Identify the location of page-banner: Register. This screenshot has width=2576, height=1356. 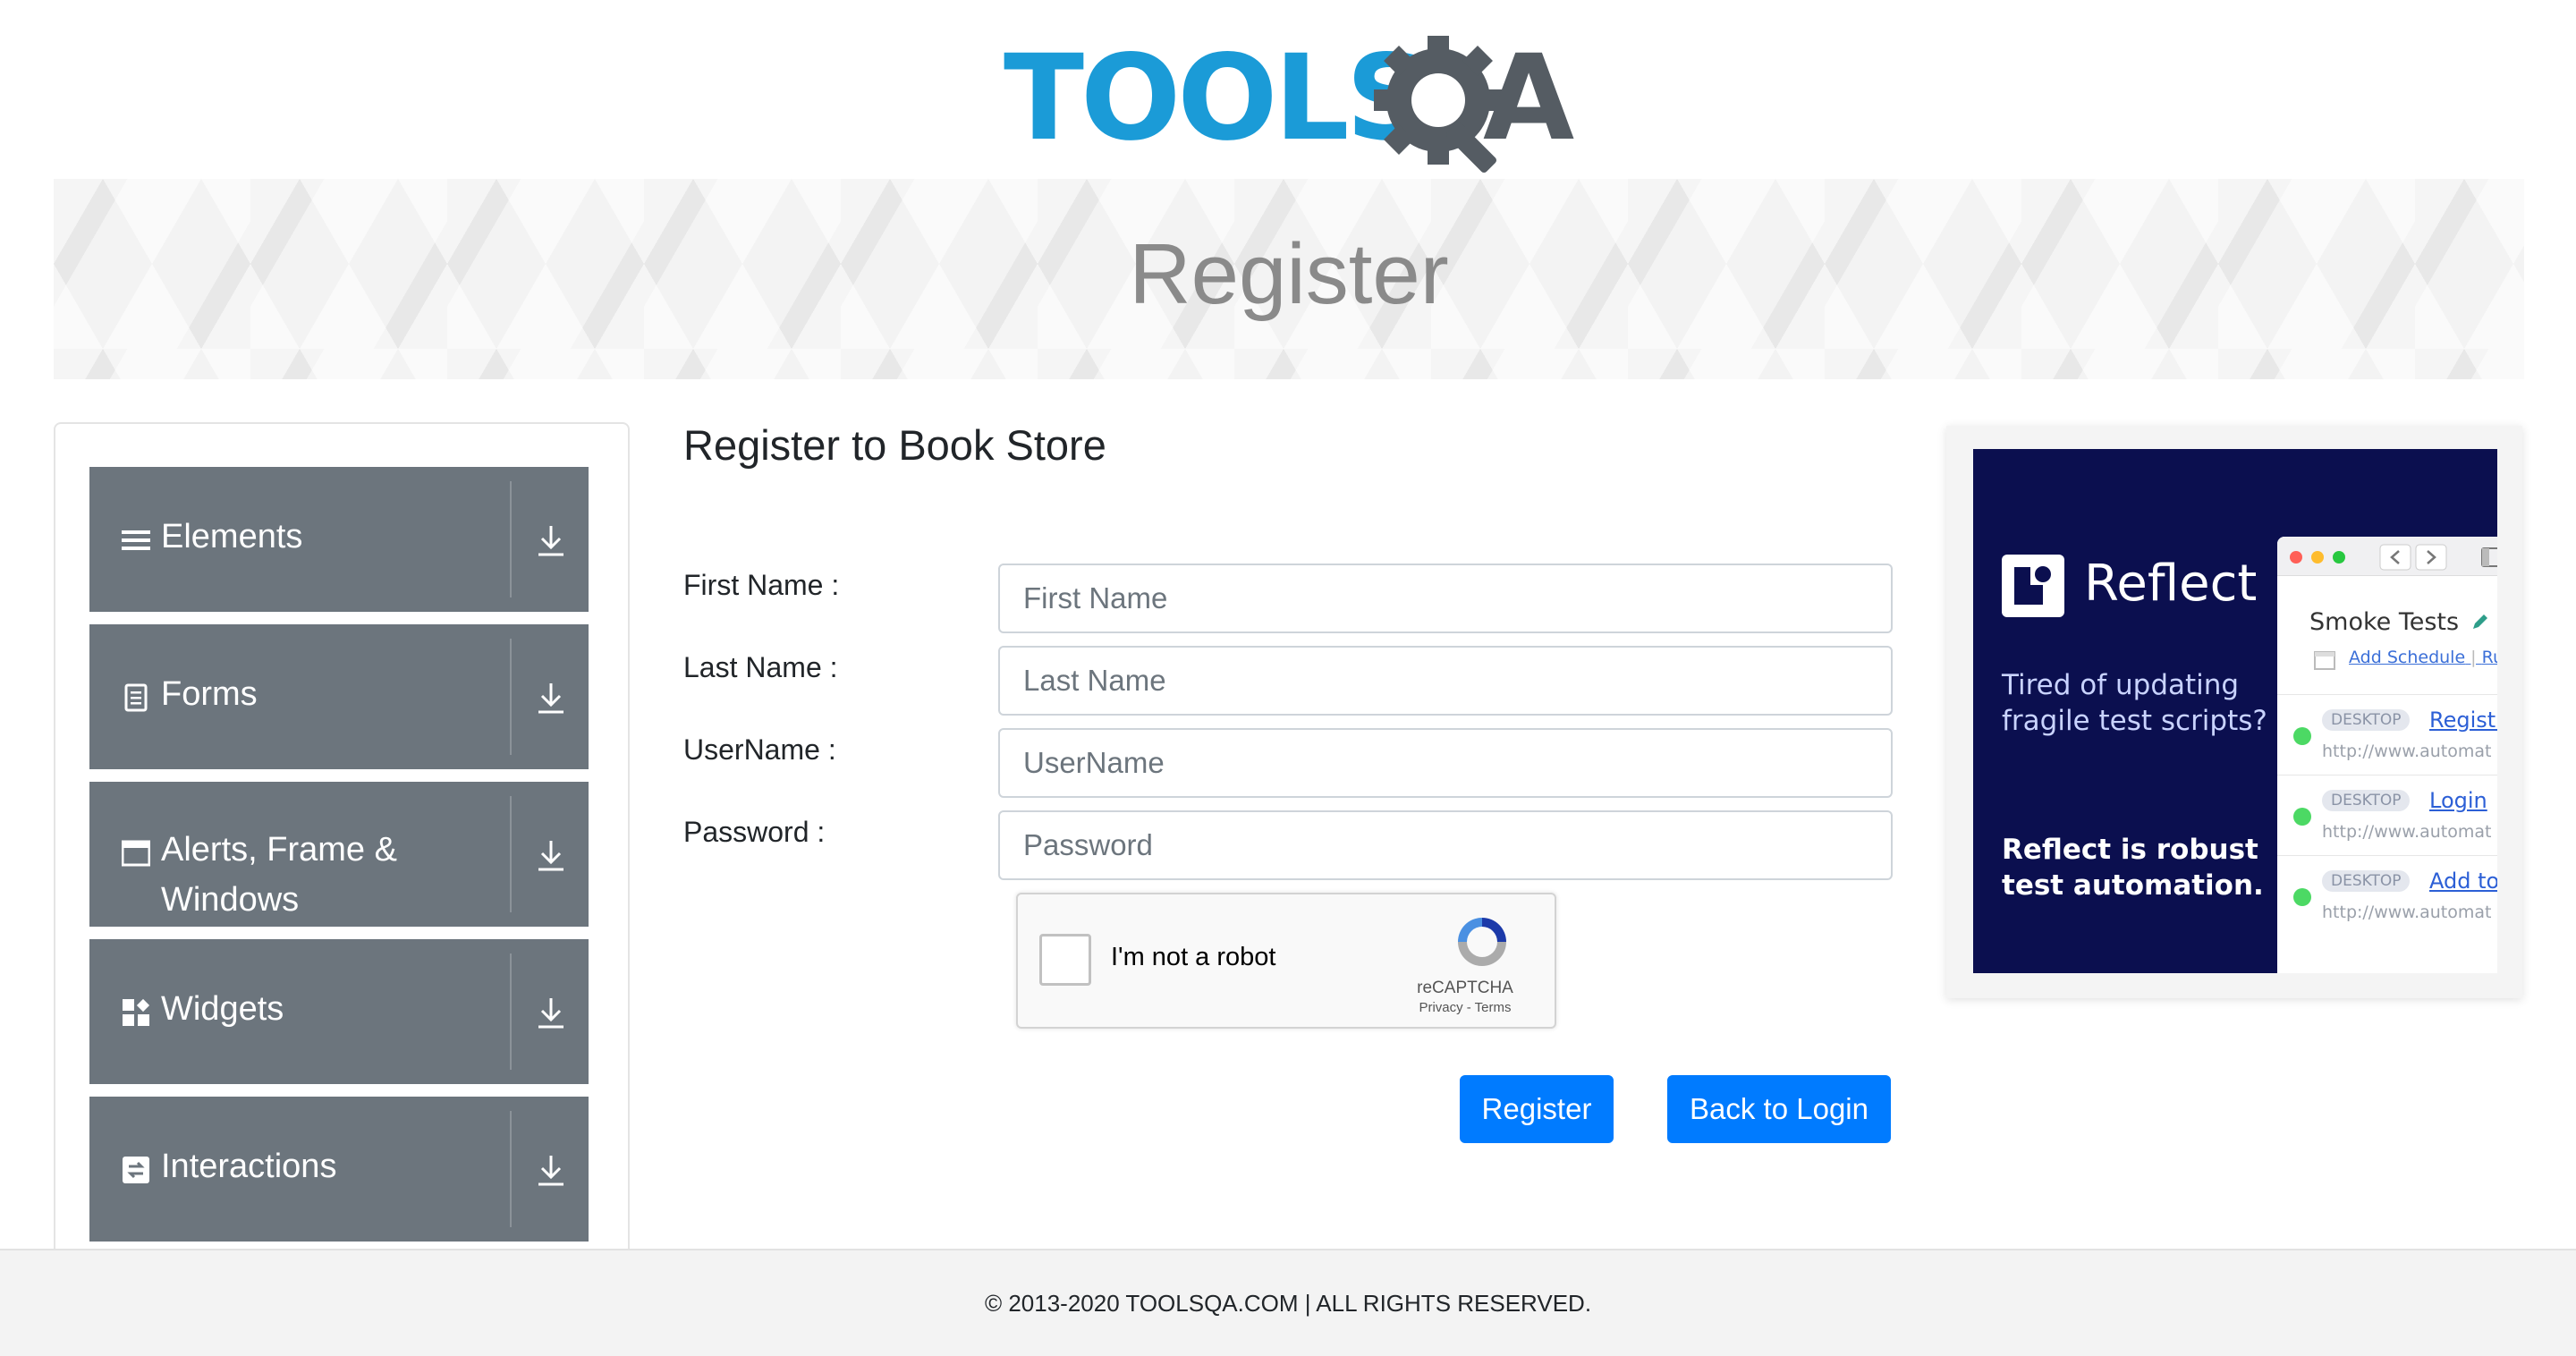
(1289, 279).